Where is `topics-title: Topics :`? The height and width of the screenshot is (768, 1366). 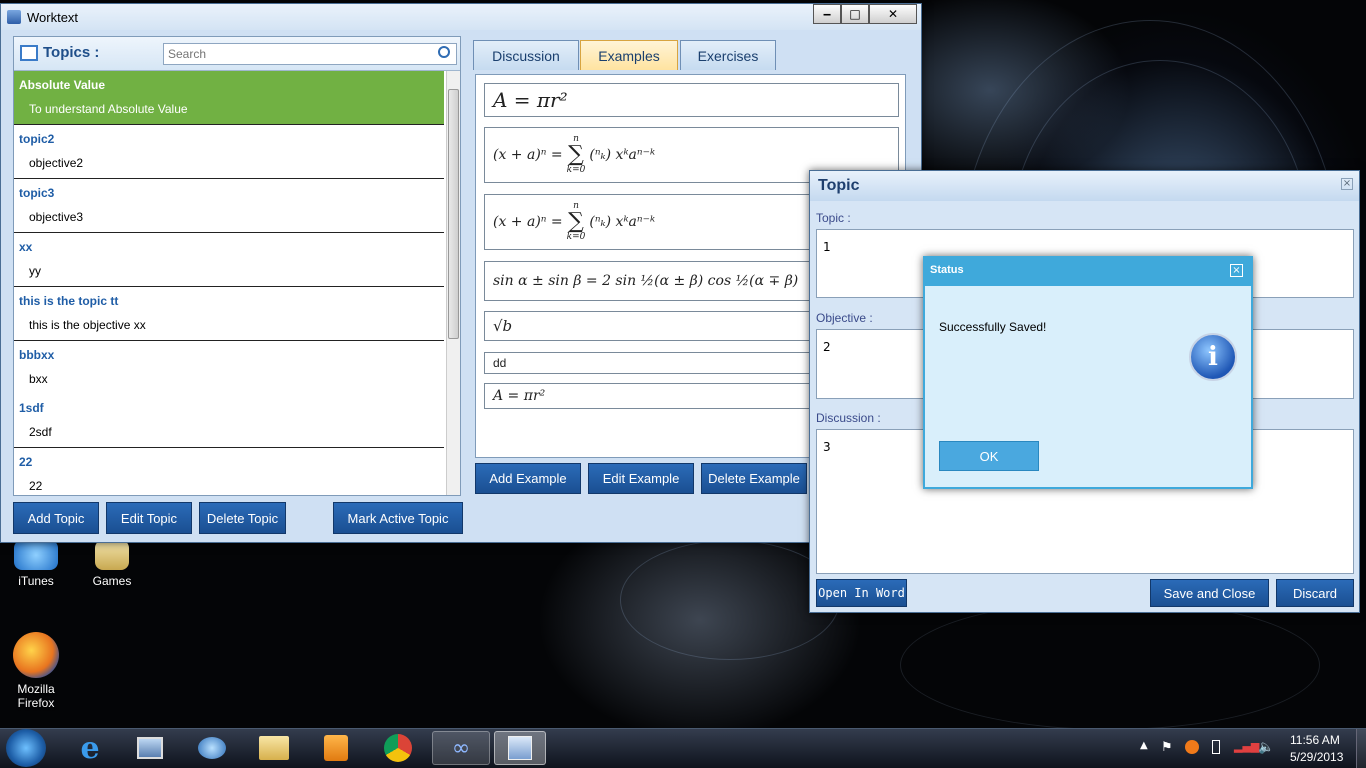
topics-title: Topics : is located at coordinates (71, 52).